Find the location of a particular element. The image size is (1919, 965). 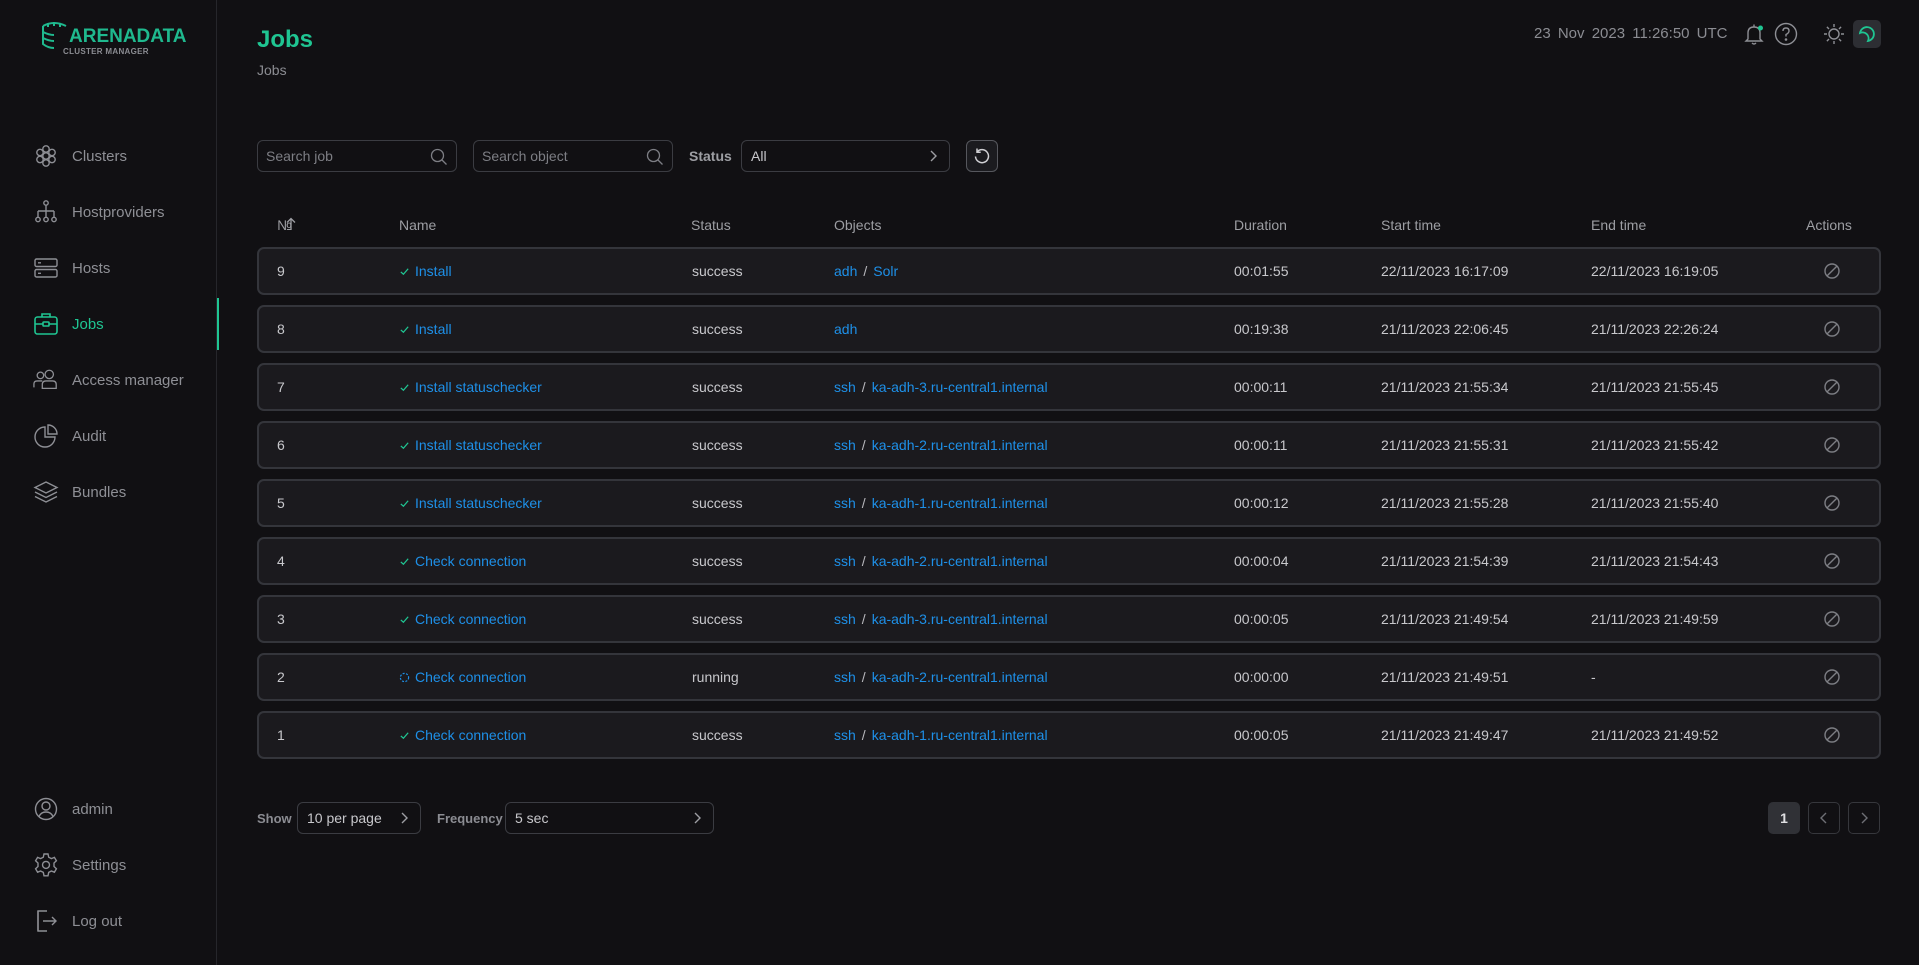

column-header-start-time: Start time is located at coordinates (1411, 225).